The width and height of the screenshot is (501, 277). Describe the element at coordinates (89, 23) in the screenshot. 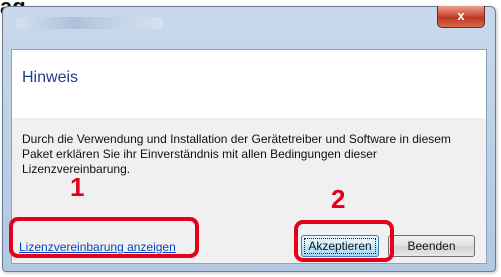

I see `blurred-window-title` at that location.